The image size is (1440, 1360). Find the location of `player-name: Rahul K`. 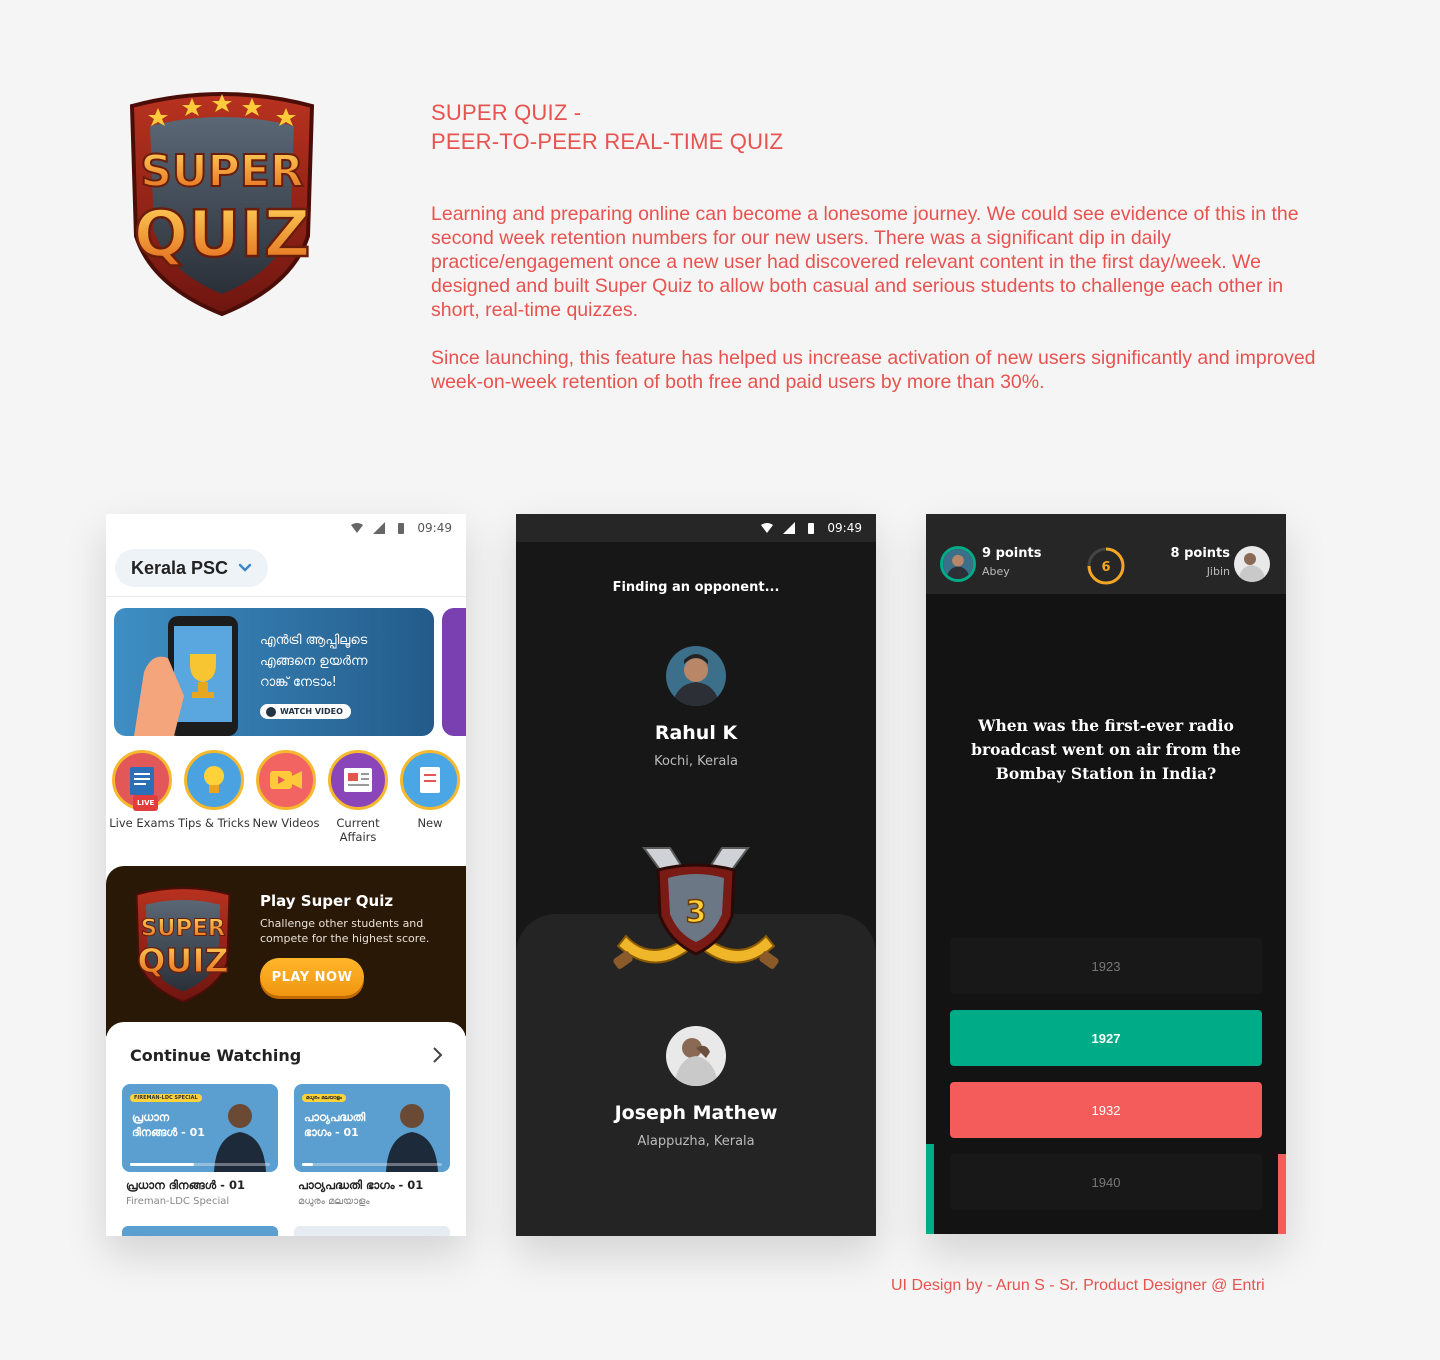

player-name: Rahul K is located at coordinates (696, 733).